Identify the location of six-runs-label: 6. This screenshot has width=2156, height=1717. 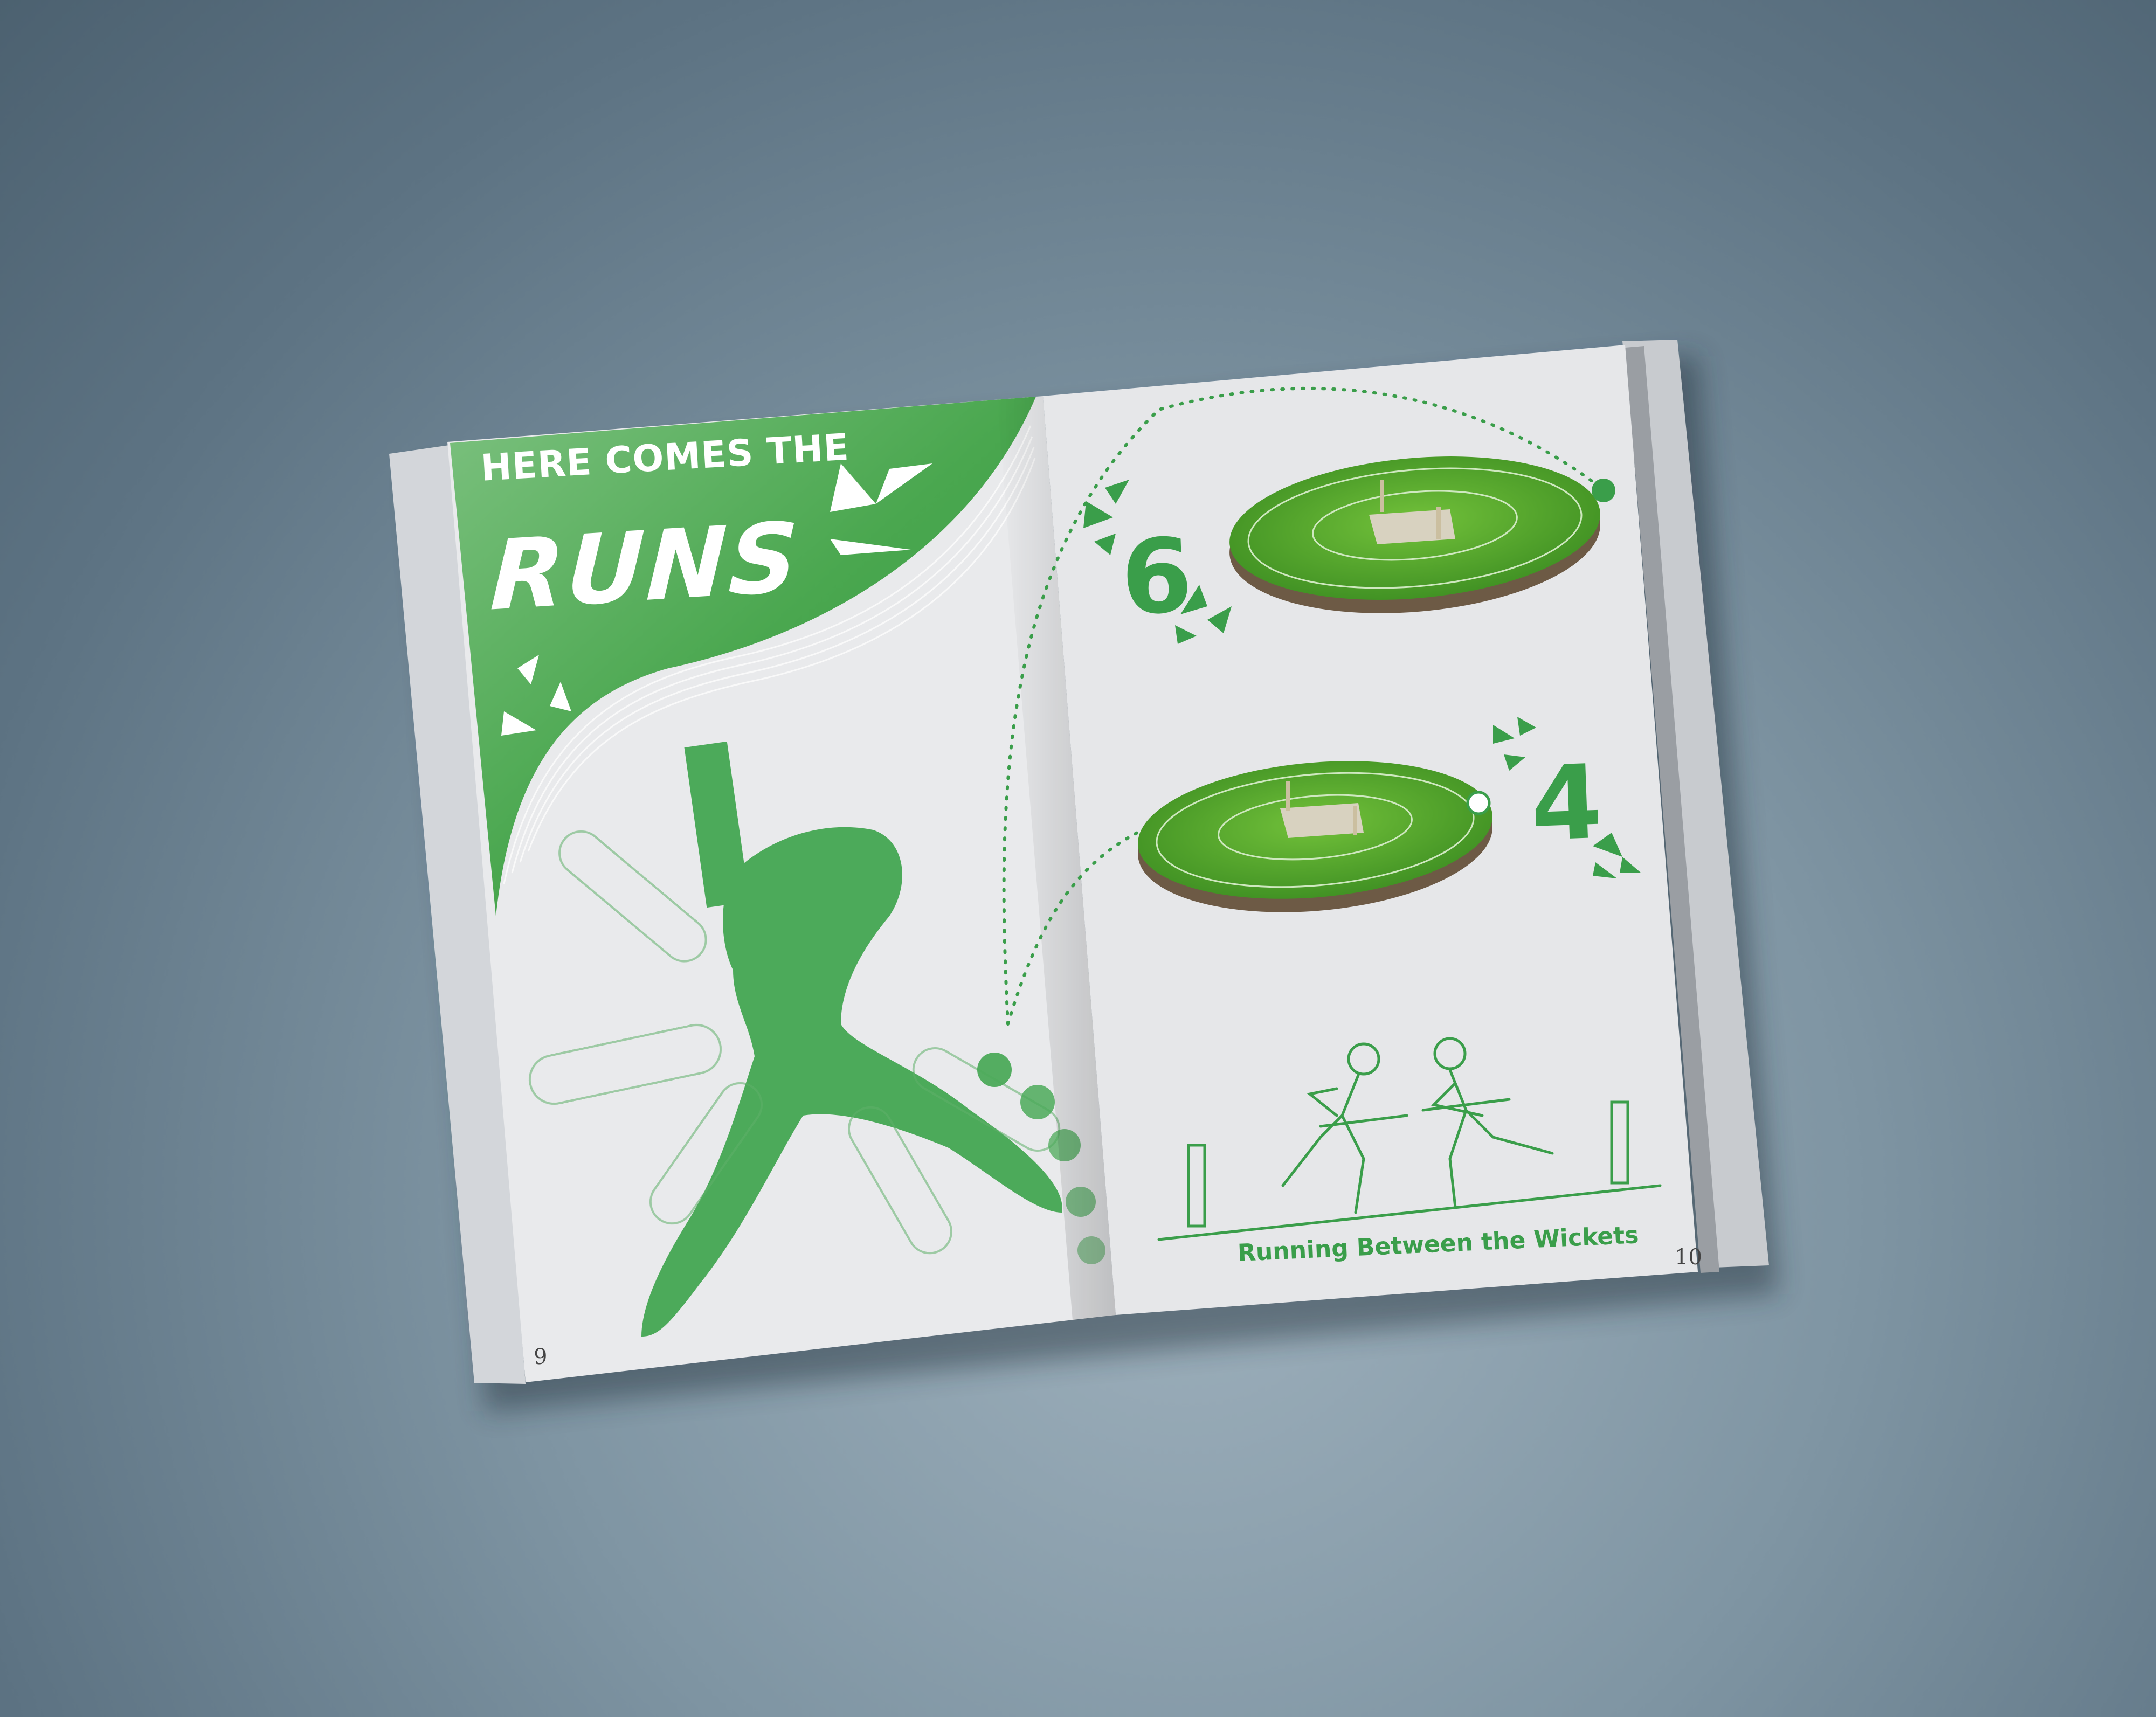
(1157, 577).